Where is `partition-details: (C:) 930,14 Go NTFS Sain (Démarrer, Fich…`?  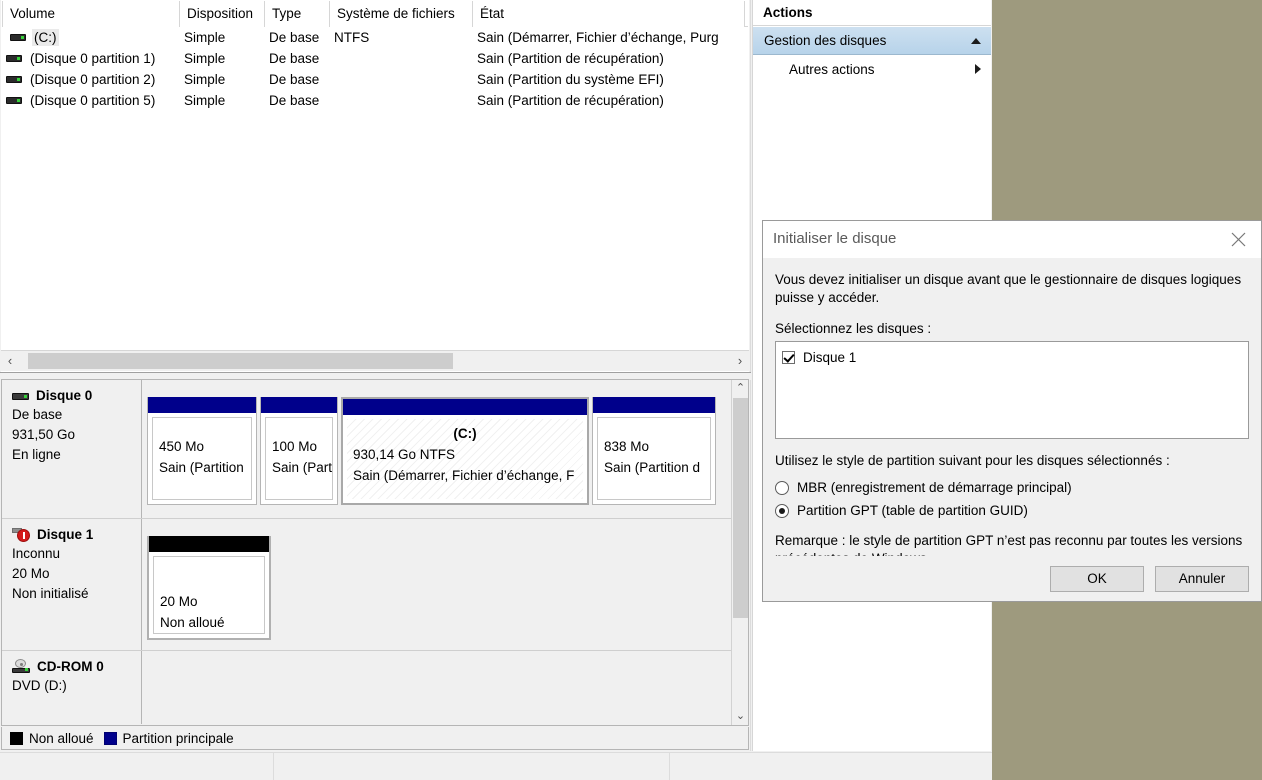
partition-details: (C:) 930,14 Go NTFS Sain (Démarrer, Fich… is located at coordinates (465, 459).